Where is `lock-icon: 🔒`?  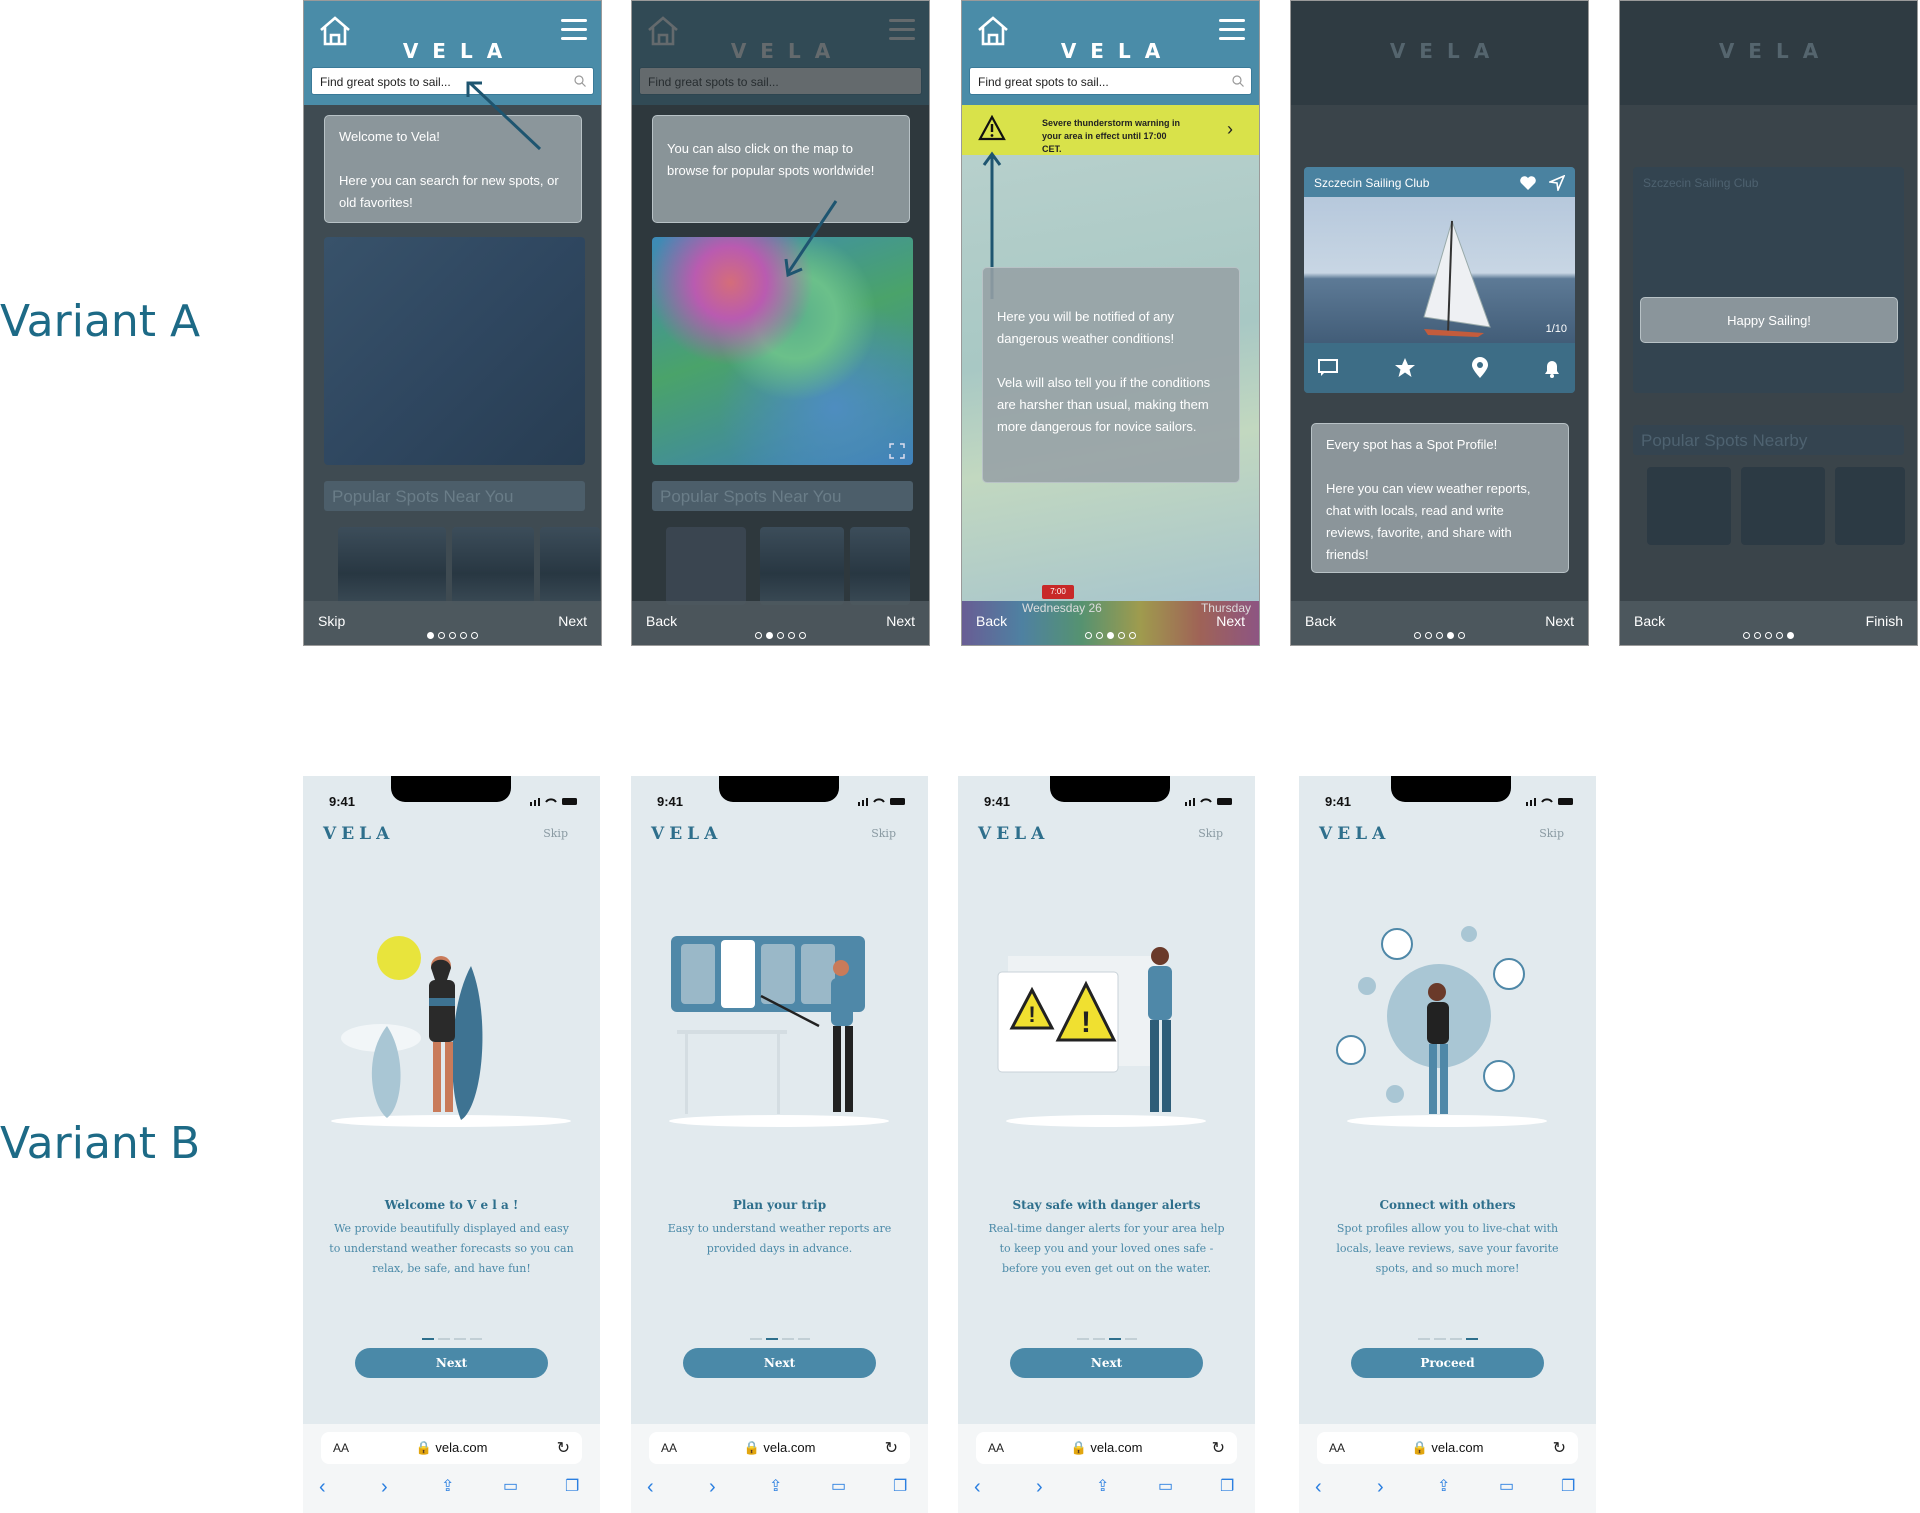
lock-icon: 🔒 is located at coordinates (1419, 1447).